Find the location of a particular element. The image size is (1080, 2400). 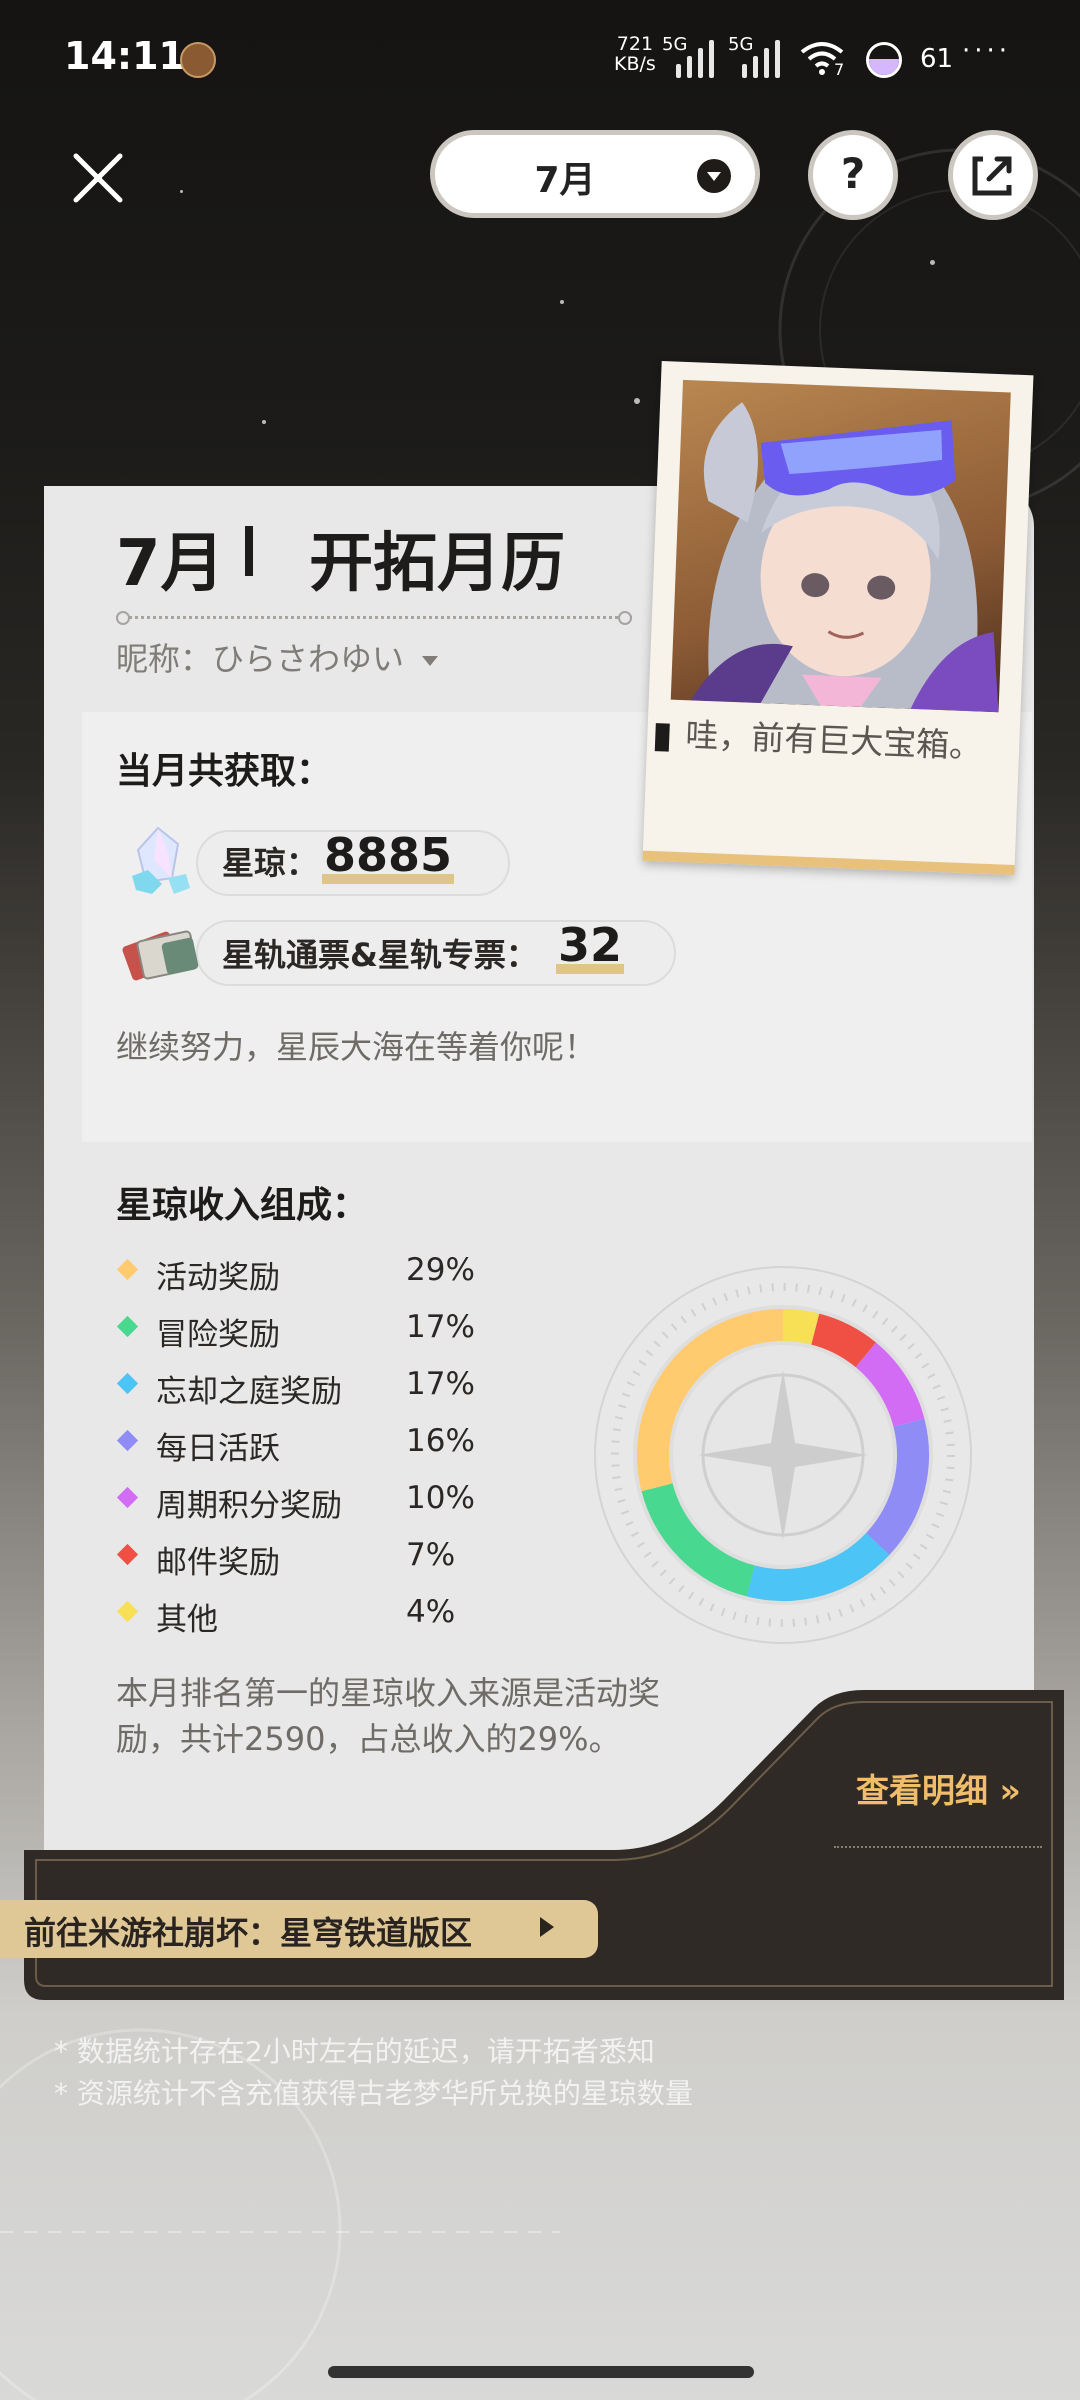

legend-label: 邮件奖励 is located at coordinates (218, 1563).